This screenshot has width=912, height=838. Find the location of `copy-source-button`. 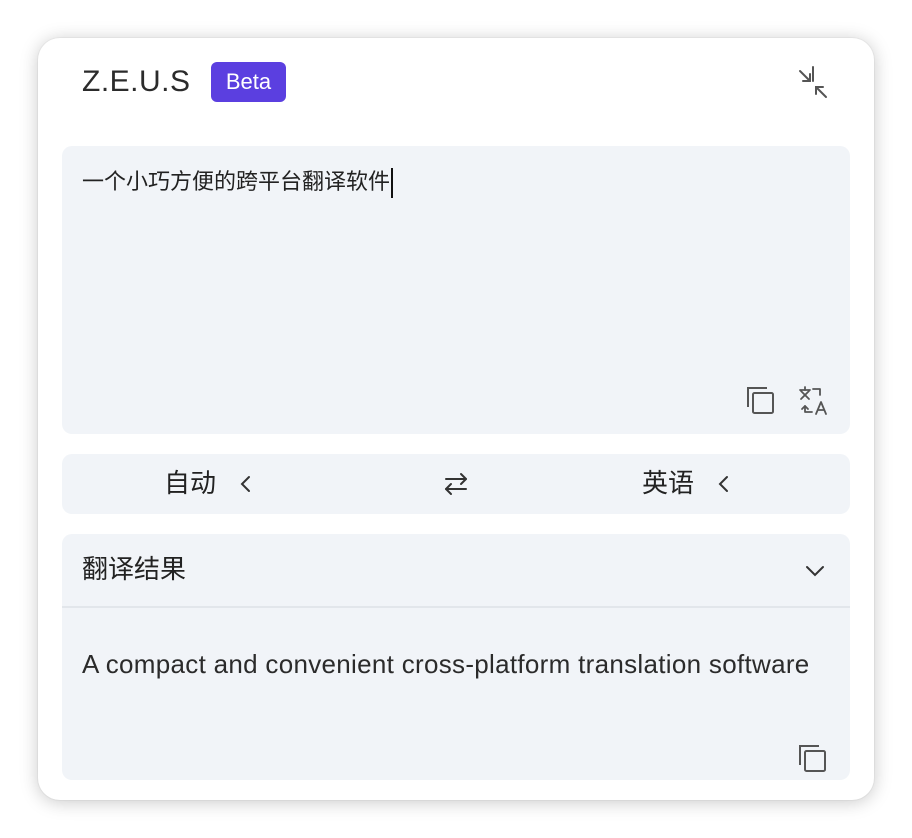

copy-source-button is located at coordinates (761, 401).